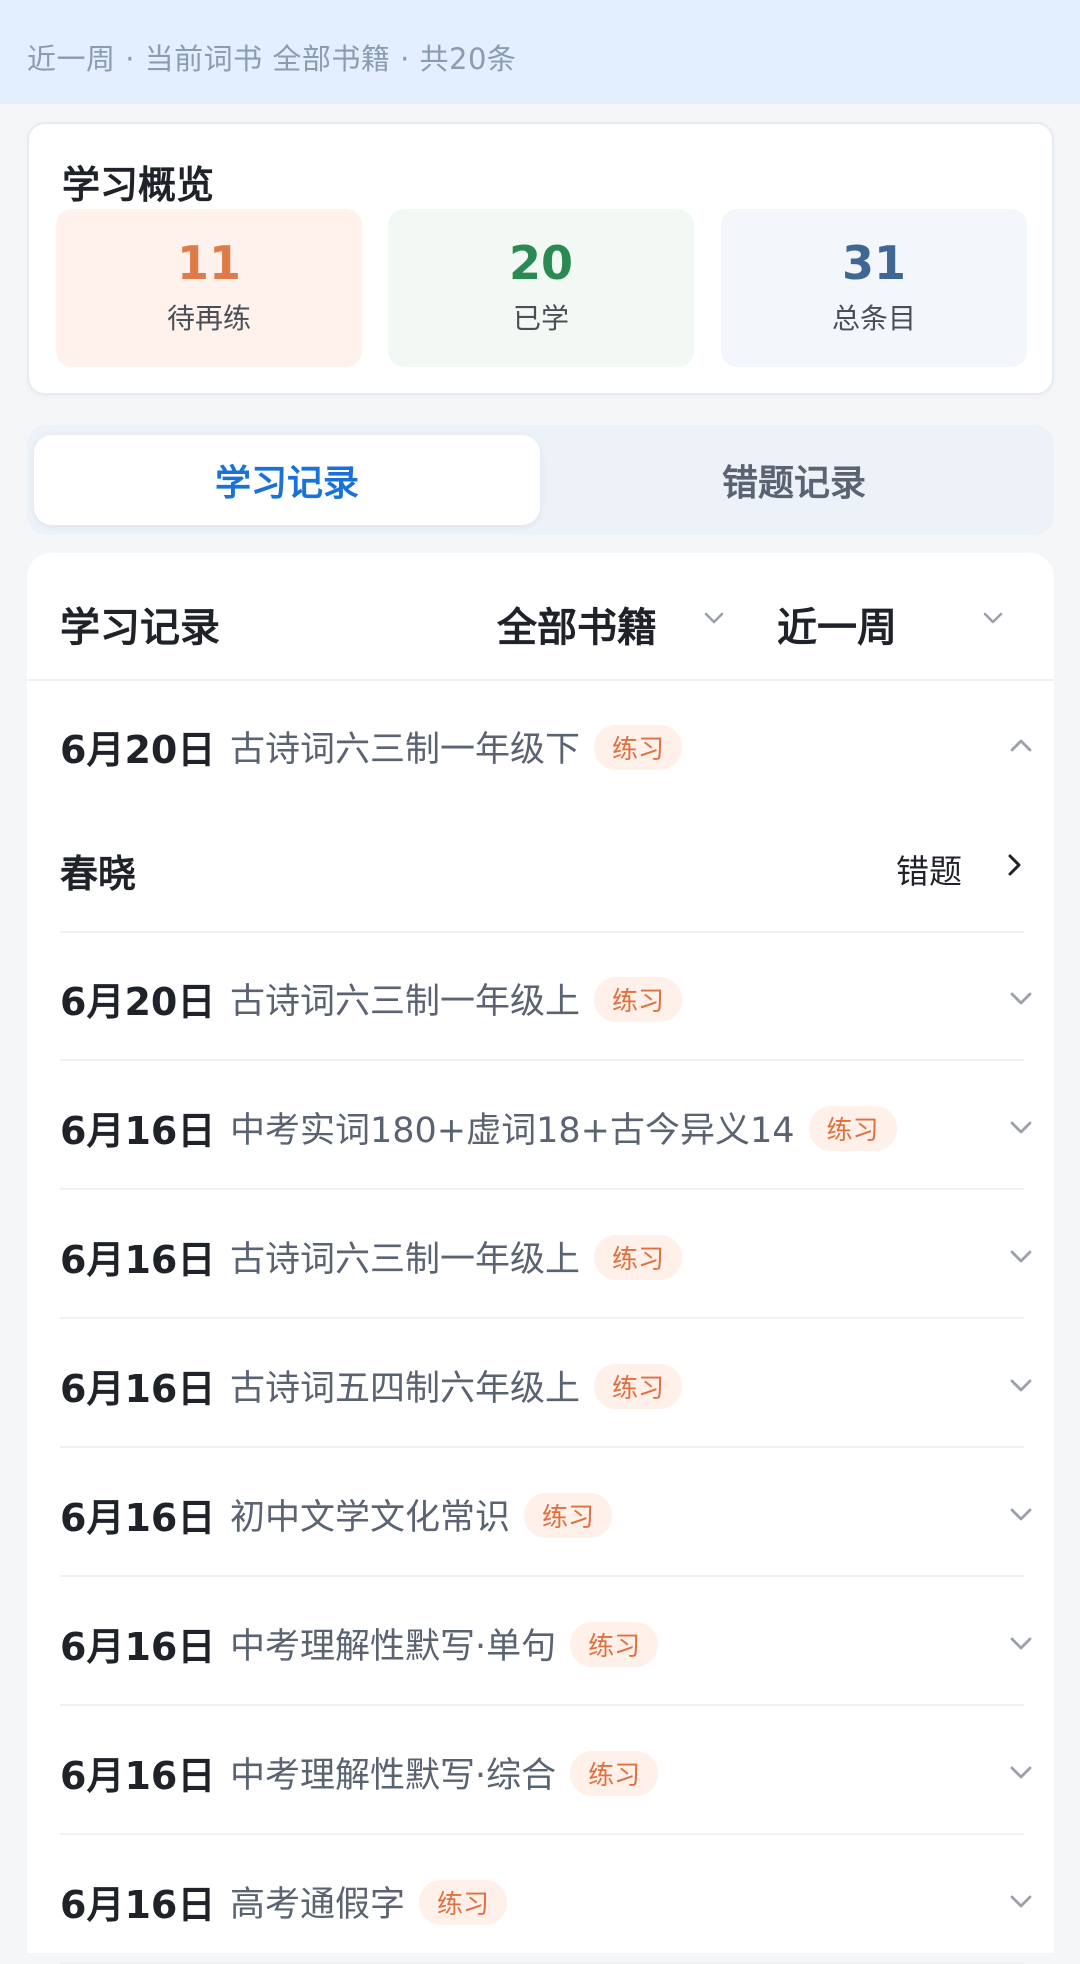 The width and height of the screenshot is (1080, 1964). Describe the element at coordinates (405, 1389) in the screenshot. I see `record-book-name: 古诗词五四制六年级上` at that location.